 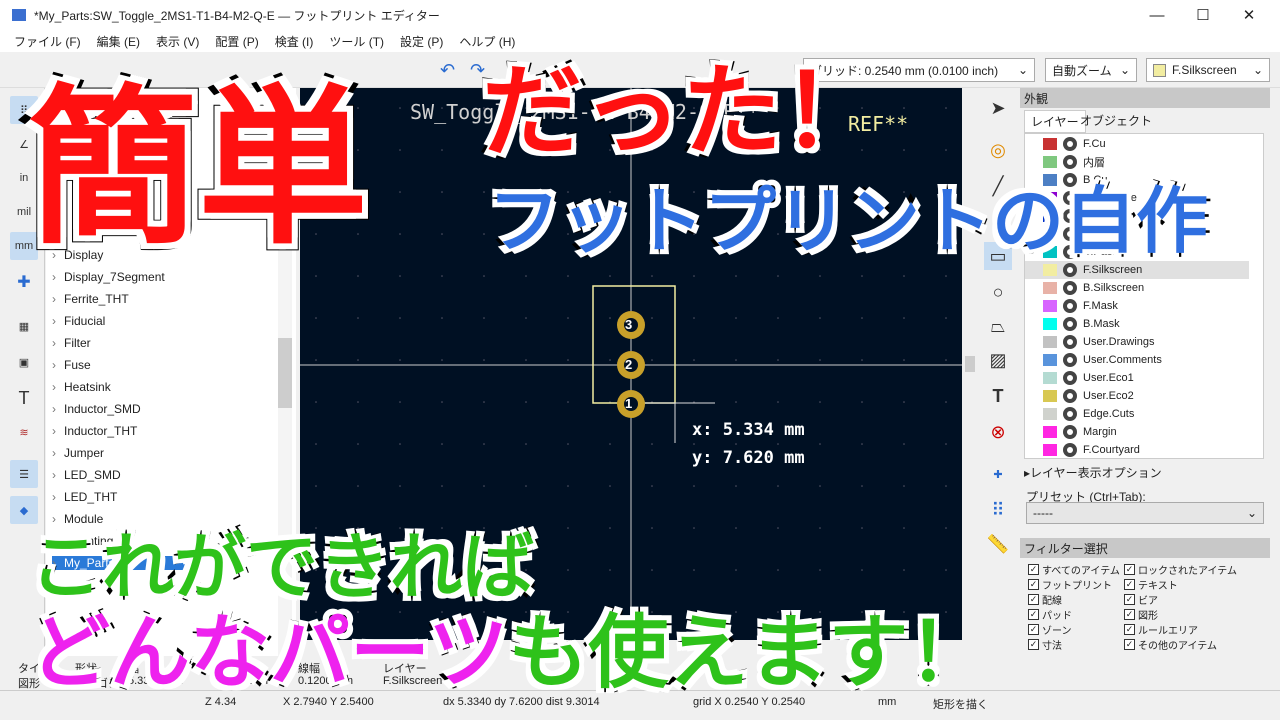 What do you see at coordinates (1251, 513) in the screenshot?
I see `chevron-down-icon: ⌄` at bounding box center [1251, 513].